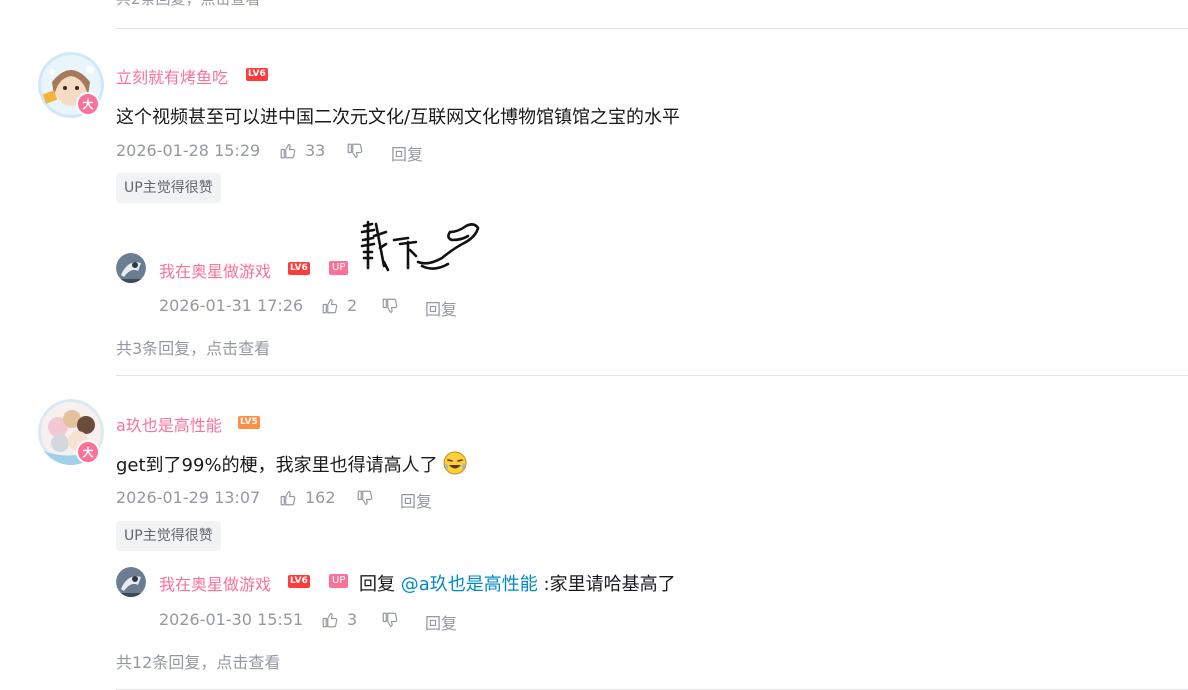 The image size is (1188, 690). Describe the element at coordinates (188, 150) in the screenshot. I see `comment-time: 2026-01-28 15:29` at that location.